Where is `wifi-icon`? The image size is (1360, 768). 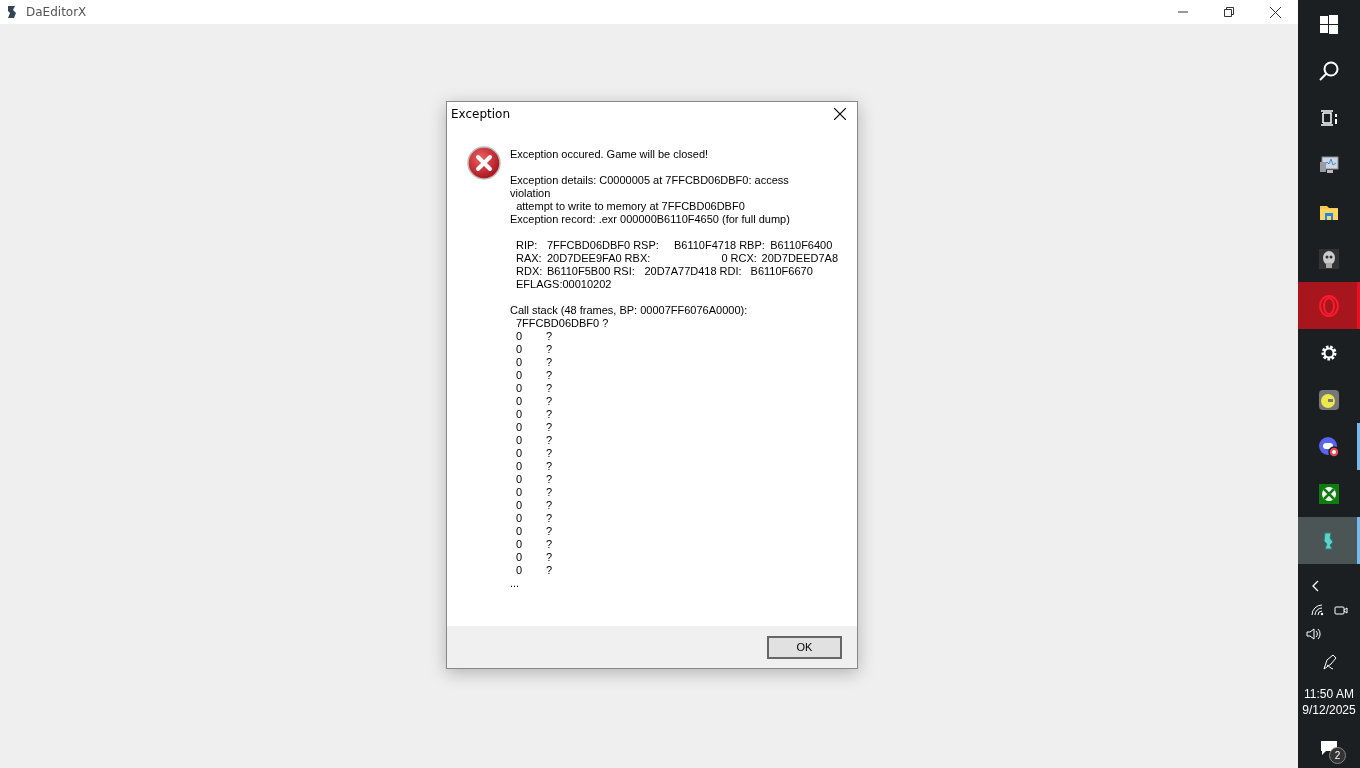 wifi-icon is located at coordinates (1317, 610).